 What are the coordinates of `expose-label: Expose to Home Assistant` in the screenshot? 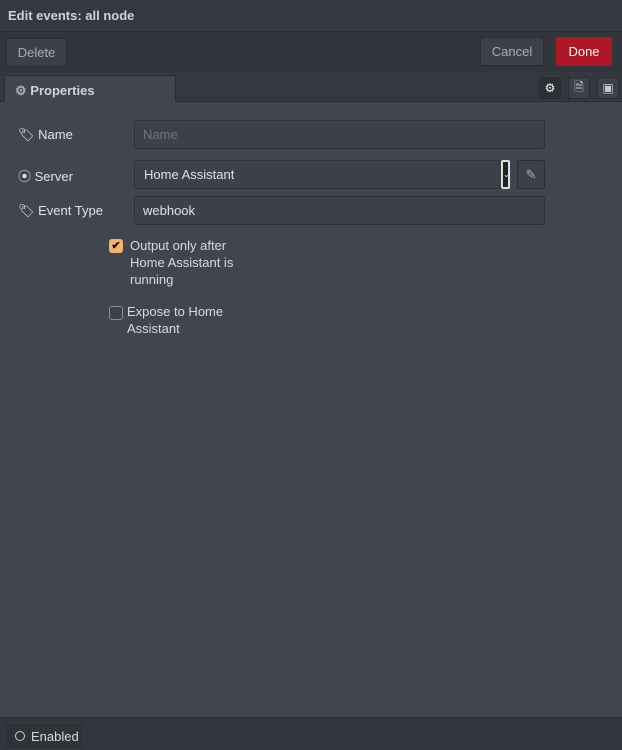 It's located at (175, 320).